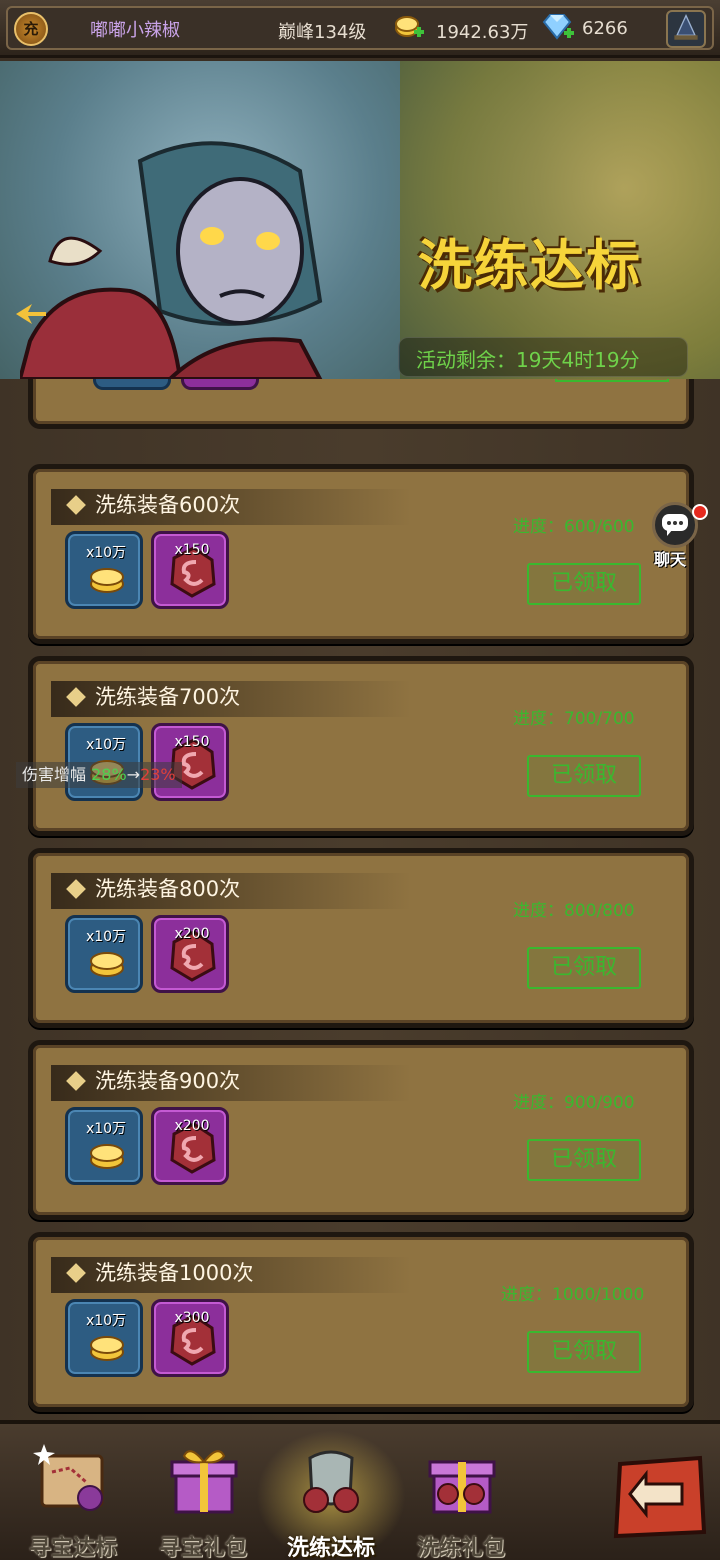  What do you see at coordinates (574, 527) in the screenshot?
I see `task-progress: 进度：600/600` at bounding box center [574, 527].